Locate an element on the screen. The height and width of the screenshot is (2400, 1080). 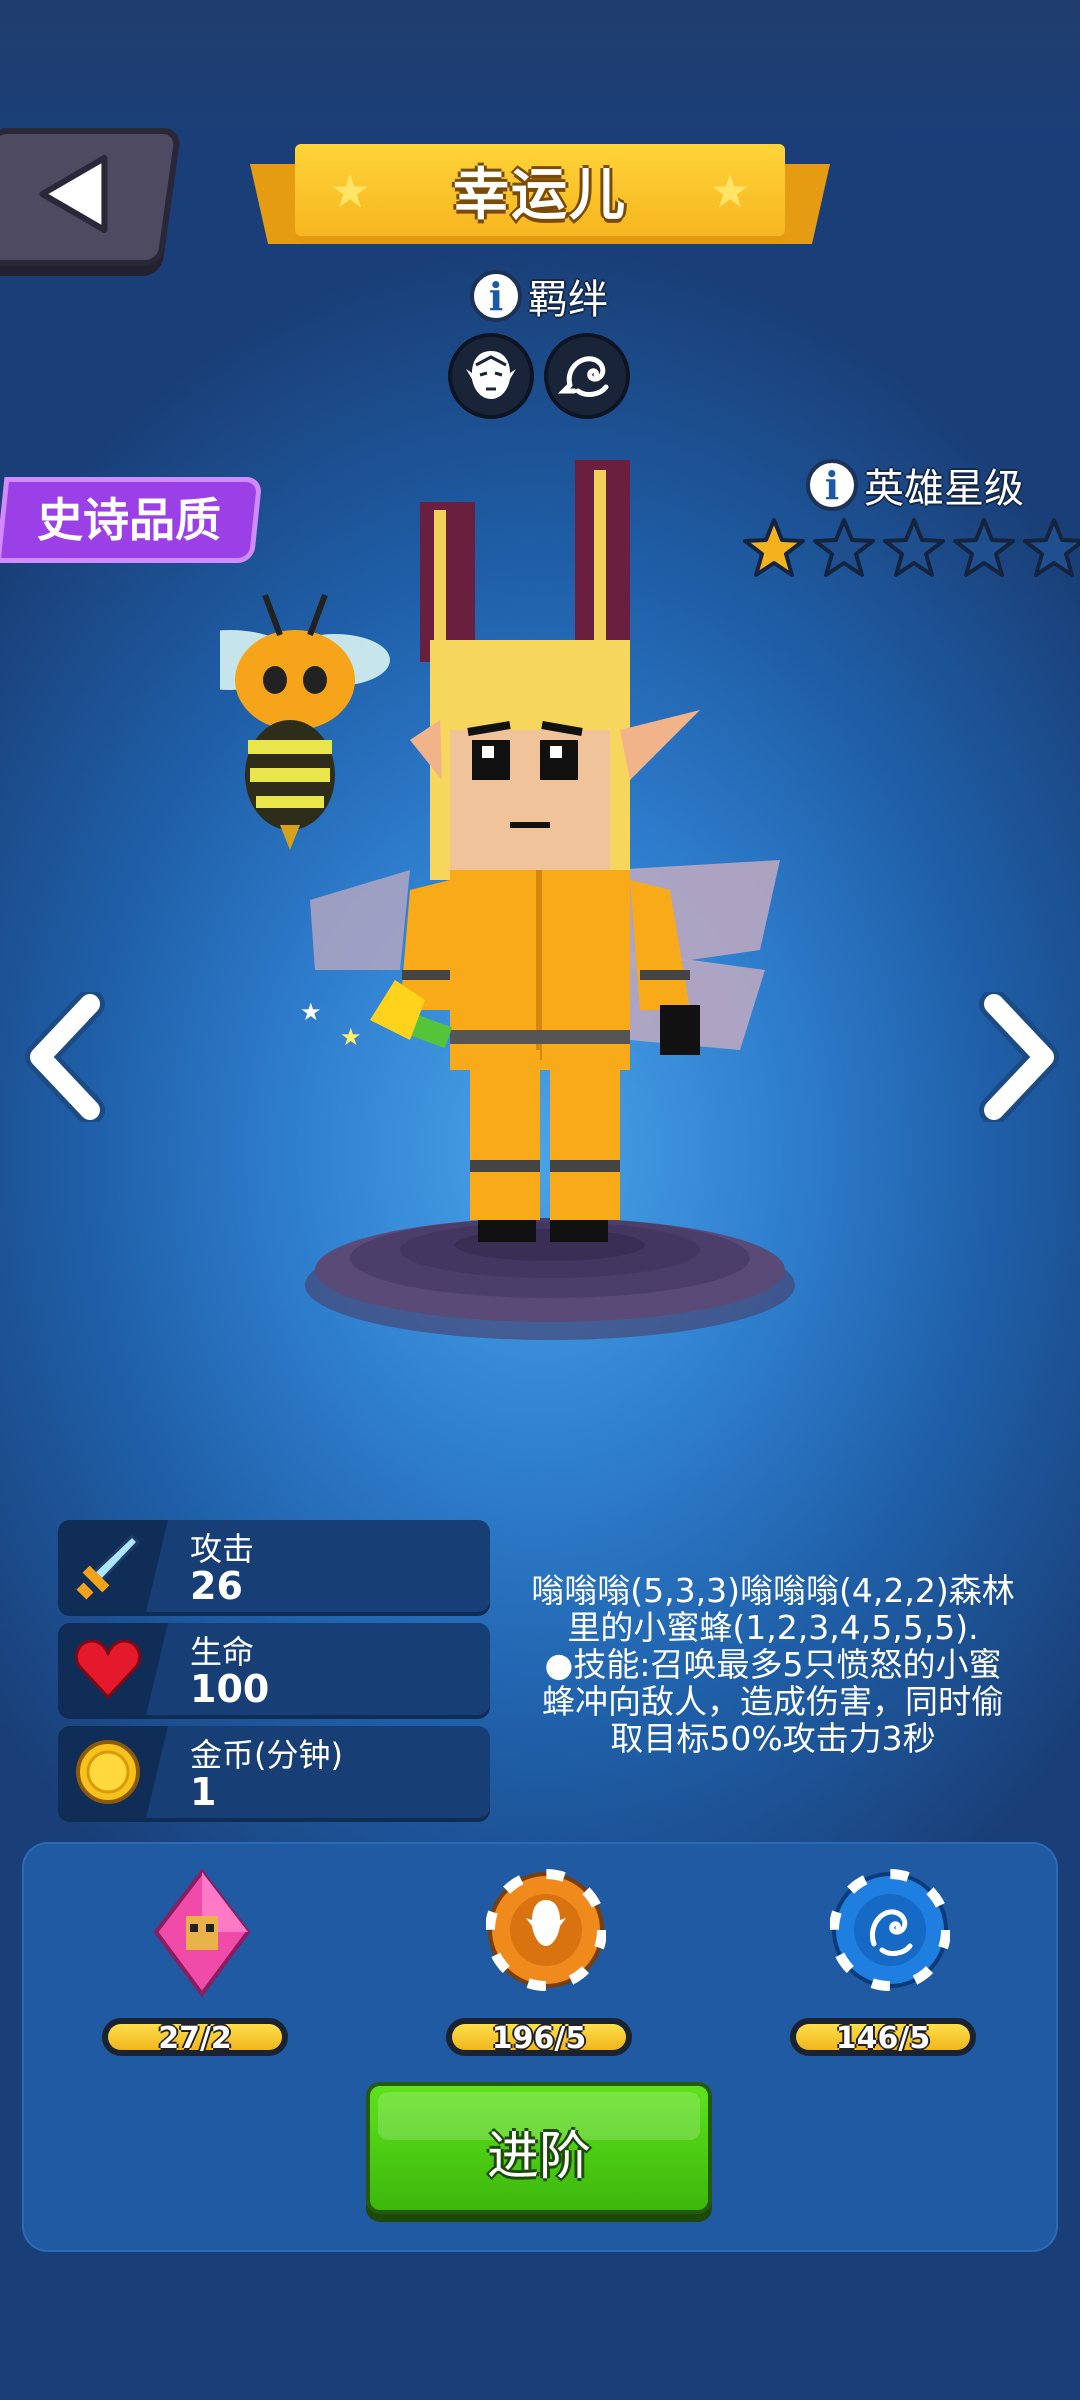
material-count-bar: 146/5 is located at coordinates (883, 2037).